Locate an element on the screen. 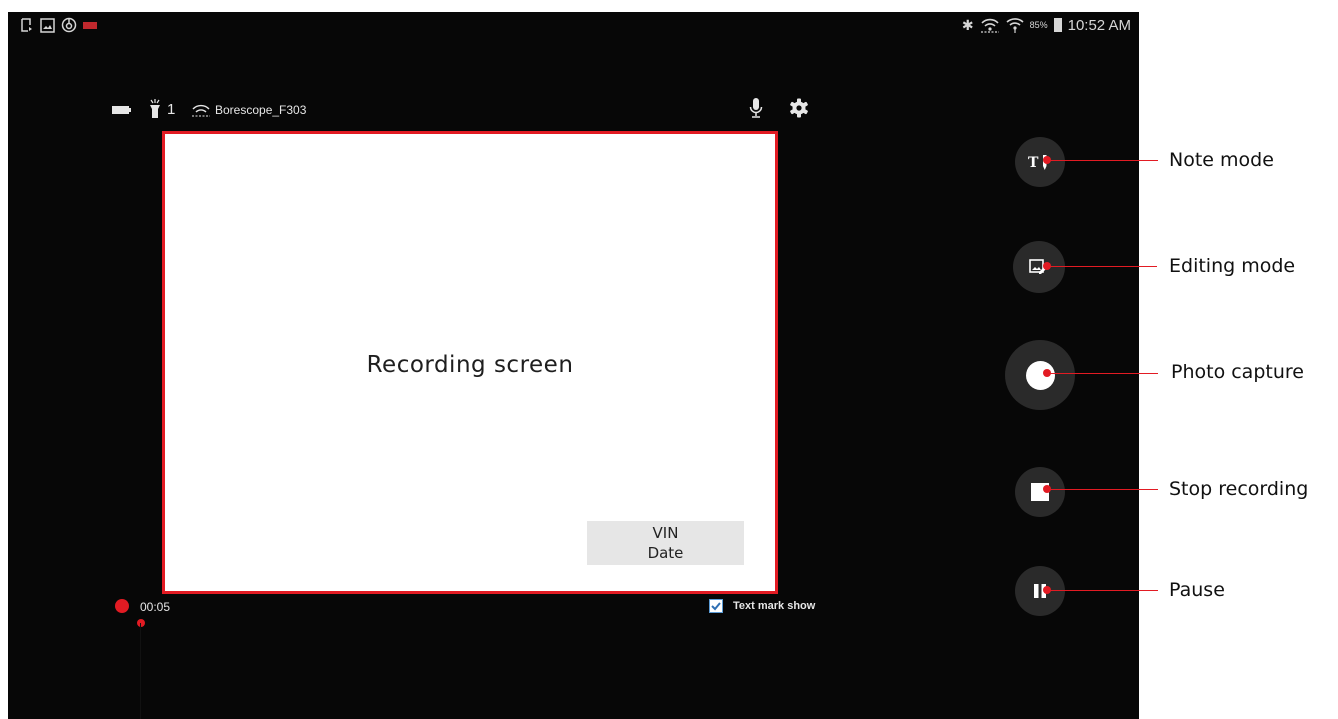 The height and width of the screenshot is (719, 1338). callout-stop-recording: Stop recording is located at coordinates (1239, 489).